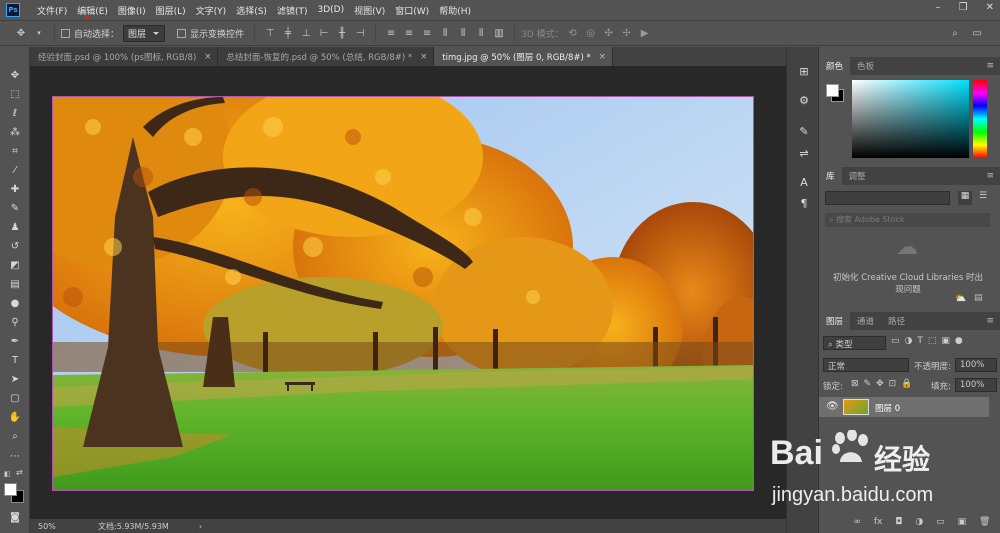 The image size is (1000, 533). Describe the element at coordinates (15, 456) in the screenshot. I see `edit-toolbar-icon: ⋯` at that location.